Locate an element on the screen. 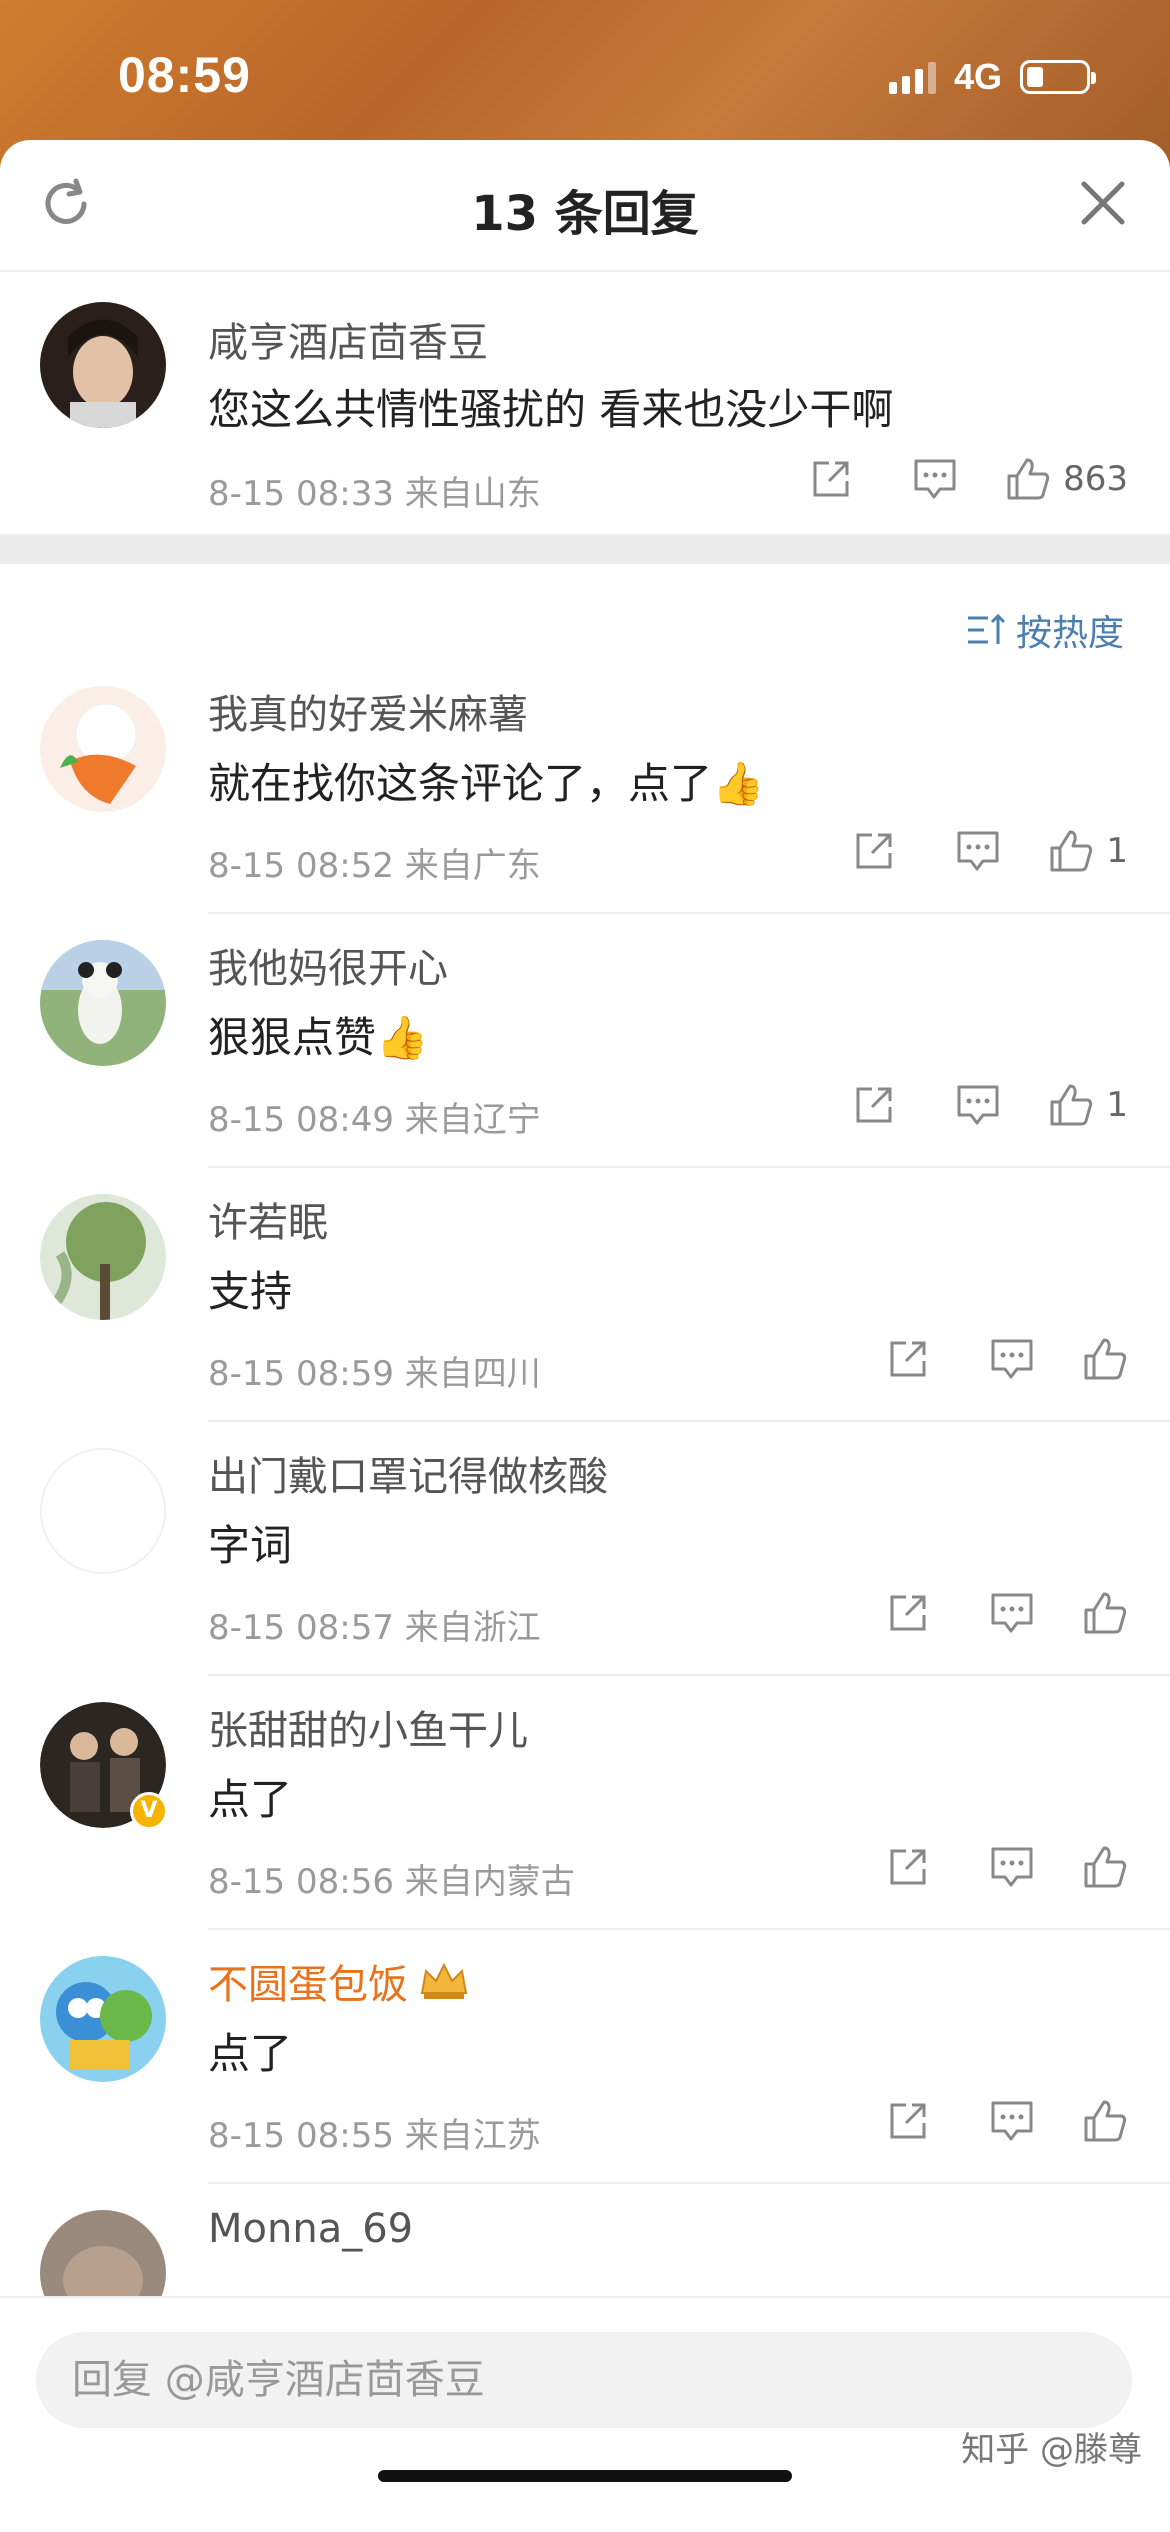 This screenshot has width=1170, height=2532. list-item: 出门戴口罩记得做核酸 字词 8-15 08:57 来自浙江 is located at coordinates (585, 1549).